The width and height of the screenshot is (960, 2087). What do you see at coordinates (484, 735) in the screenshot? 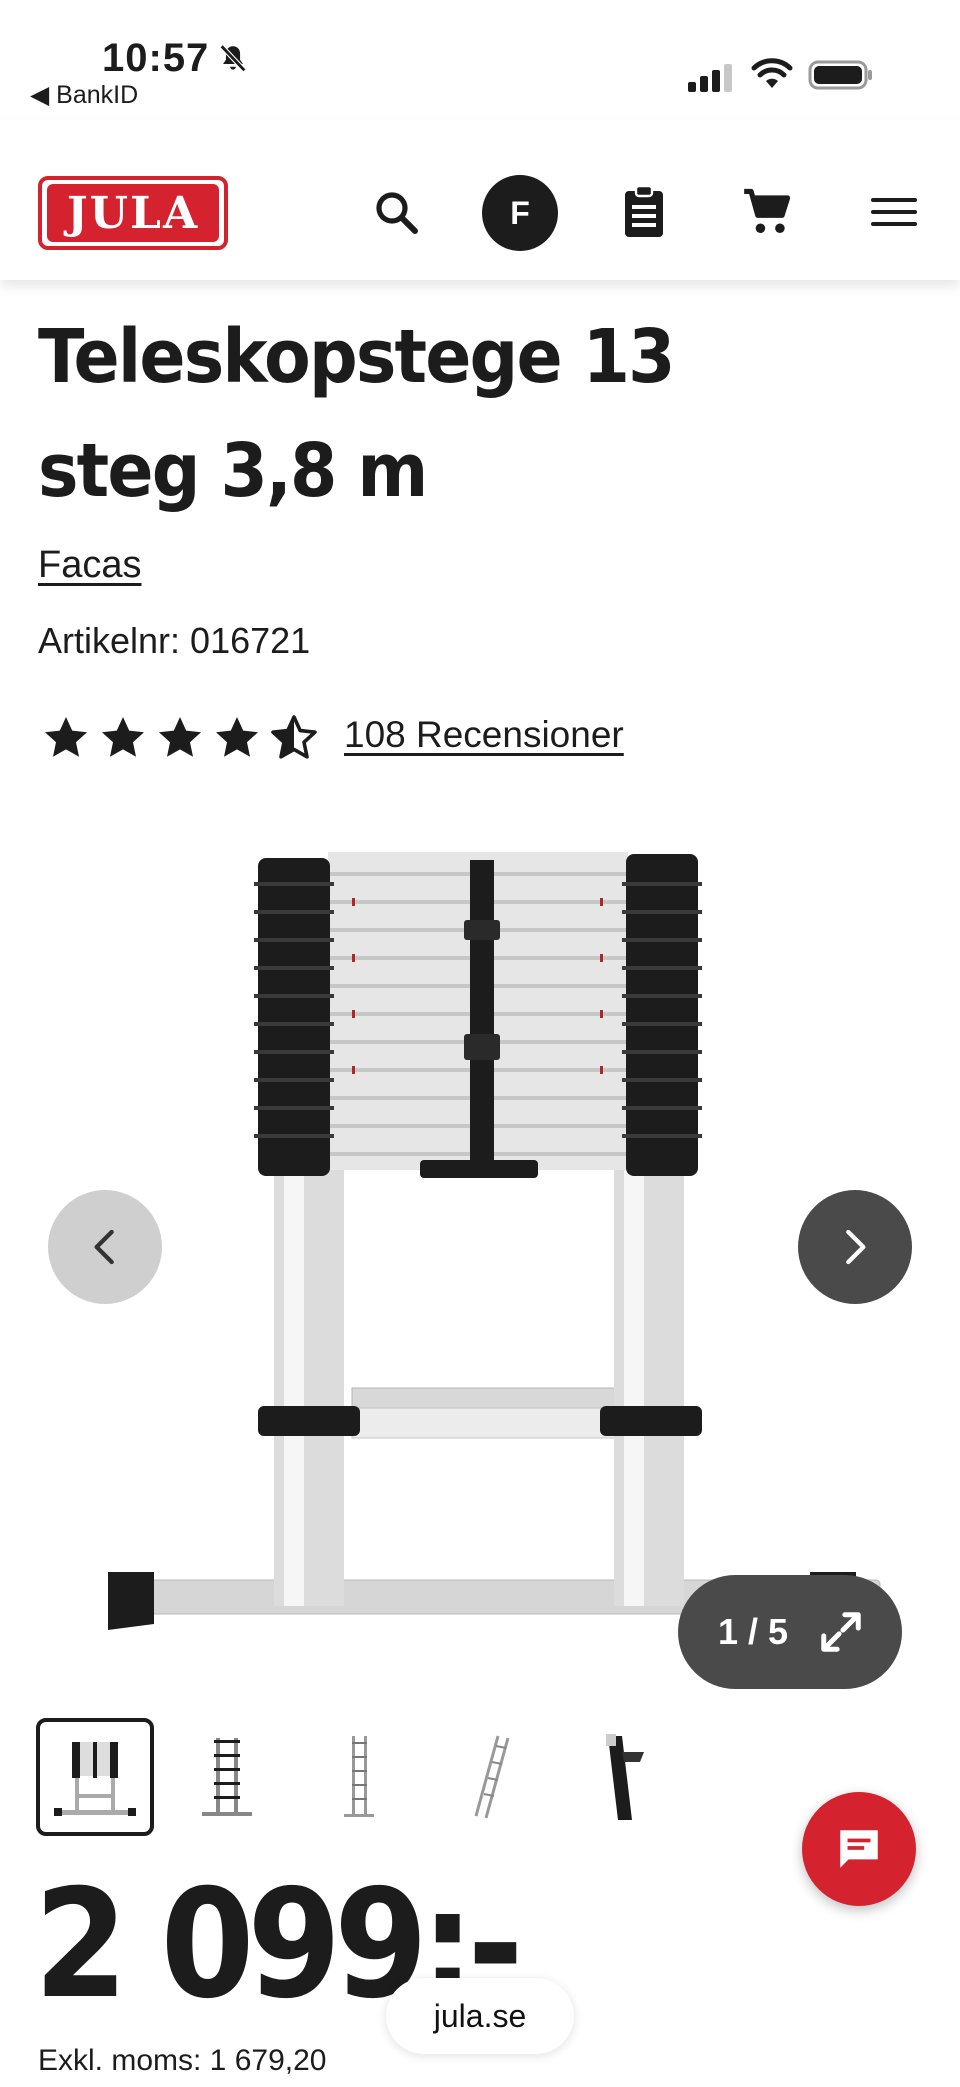
I see `reviews-link: 108 Recensioner` at bounding box center [484, 735].